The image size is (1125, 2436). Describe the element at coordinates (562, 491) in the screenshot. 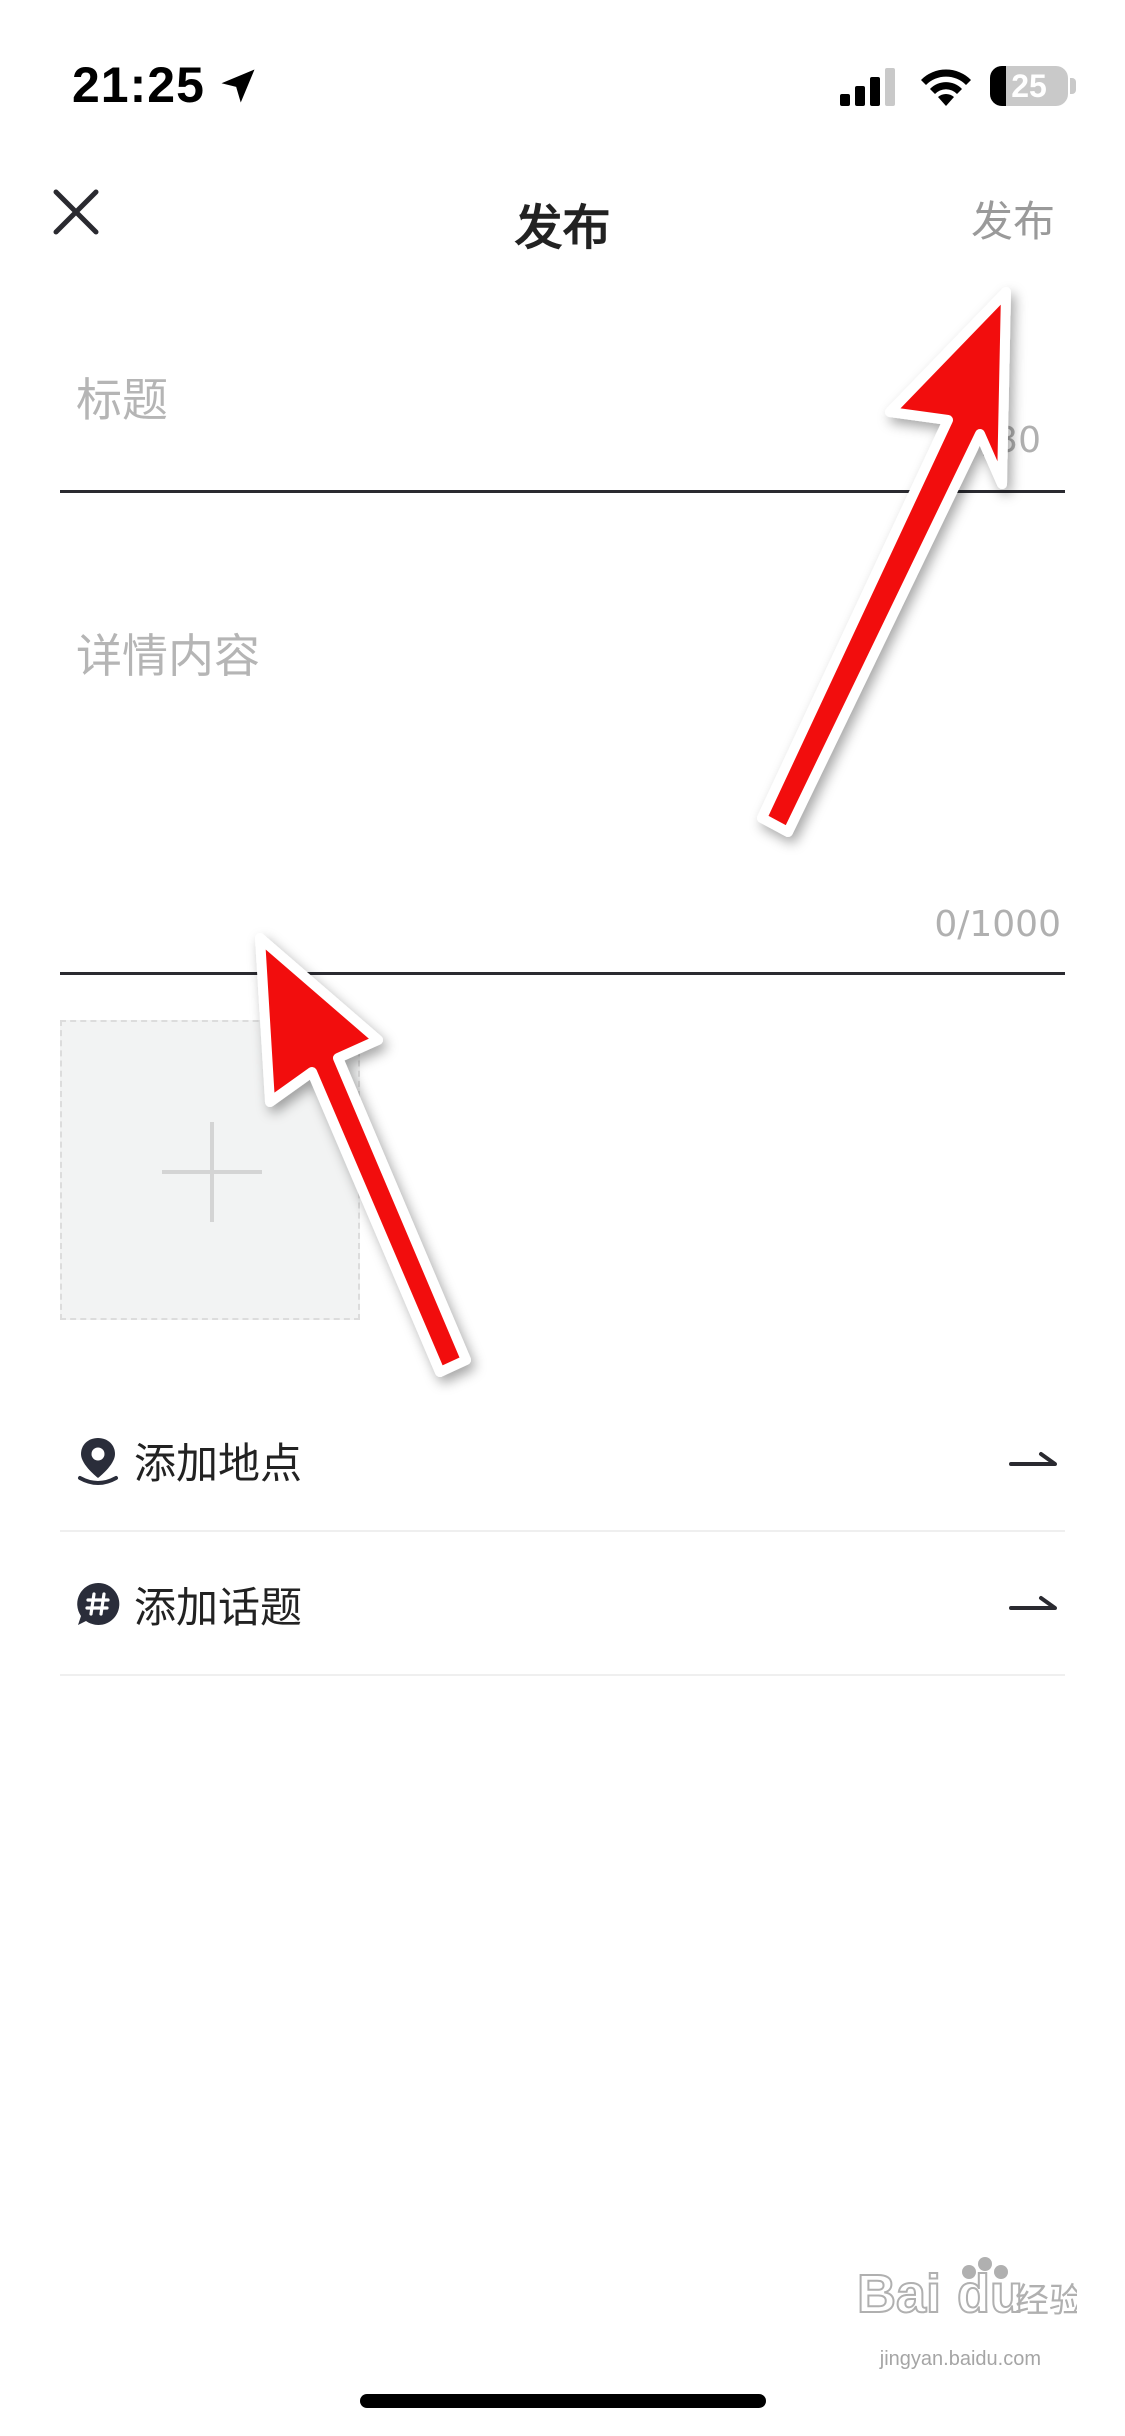

I see `title-divider` at that location.